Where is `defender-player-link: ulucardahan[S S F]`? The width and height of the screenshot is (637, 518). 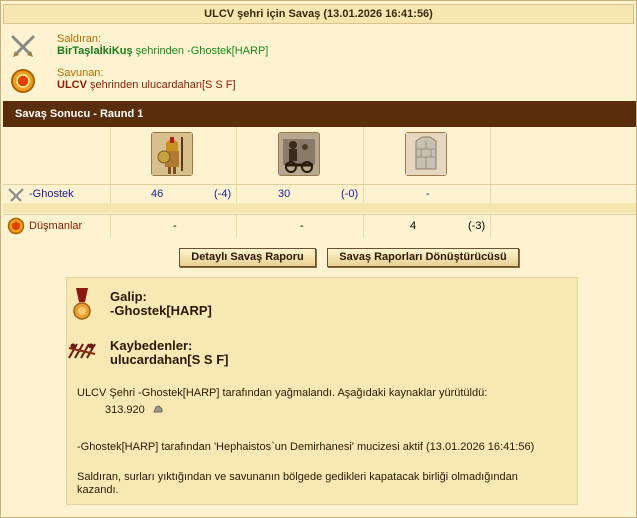
defender-player-link: ulucardahan[S S F] is located at coordinates (188, 85).